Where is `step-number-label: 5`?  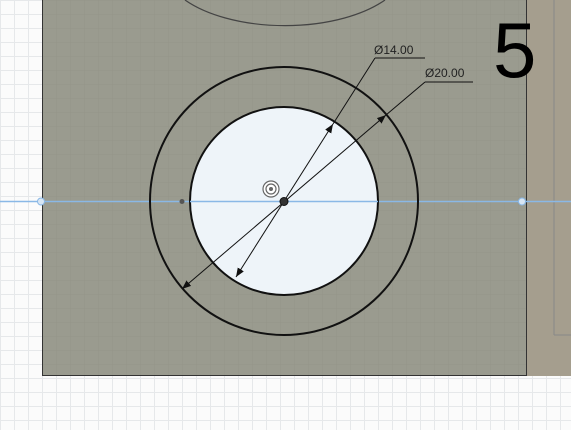 step-number-label: 5 is located at coordinates (515, 50).